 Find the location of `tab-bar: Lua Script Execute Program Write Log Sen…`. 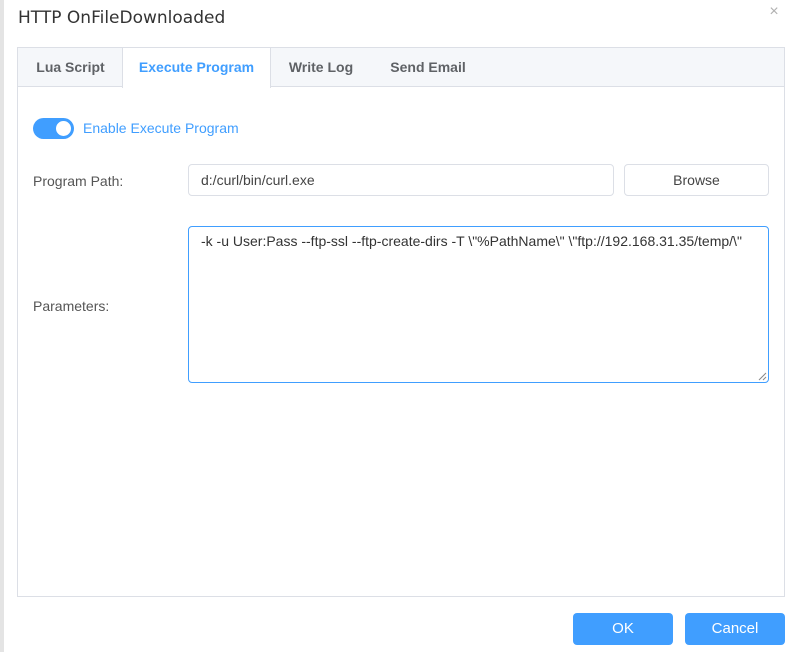

tab-bar: Lua Script Execute Program Write Log Sen… is located at coordinates (401, 68).